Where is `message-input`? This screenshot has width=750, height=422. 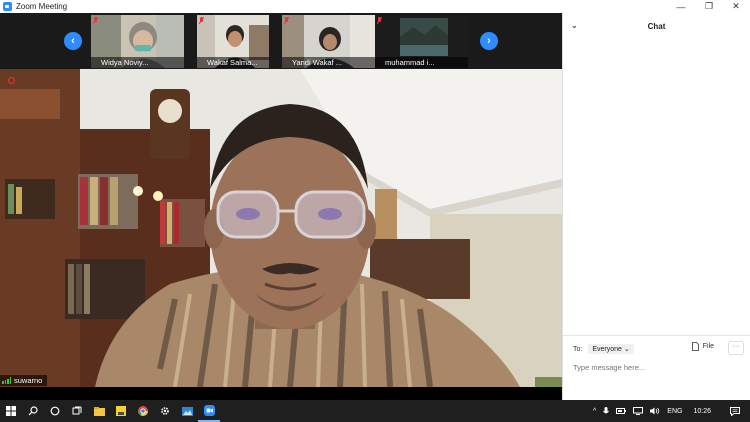 message-input is located at coordinates (658, 367).